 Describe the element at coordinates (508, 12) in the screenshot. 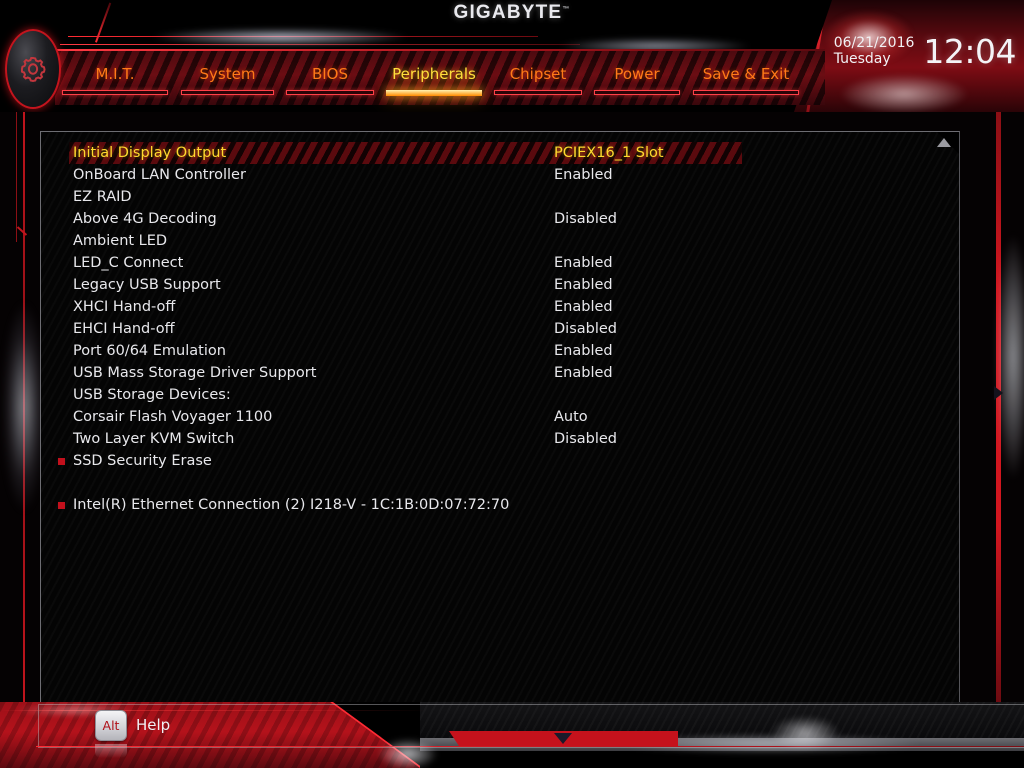

I see `gigabyte-logo-text: GIGABYTE` at that location.